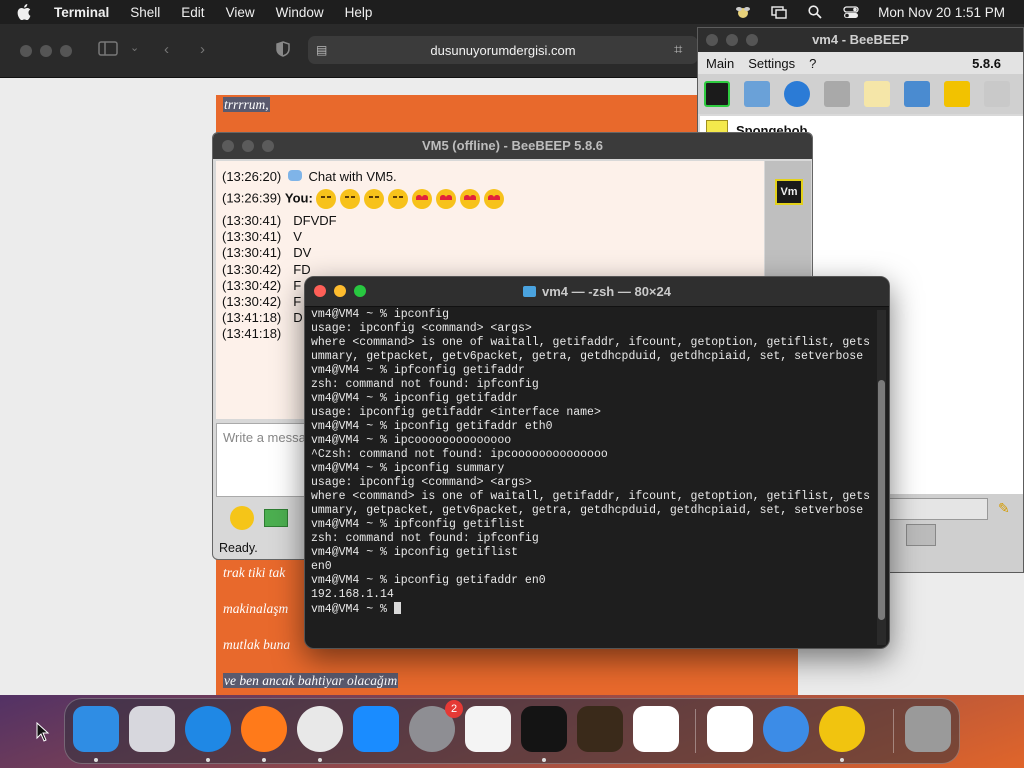 This screenshot has width=1024, height=768. I want to click on app-store-icon, so click(376, 729).